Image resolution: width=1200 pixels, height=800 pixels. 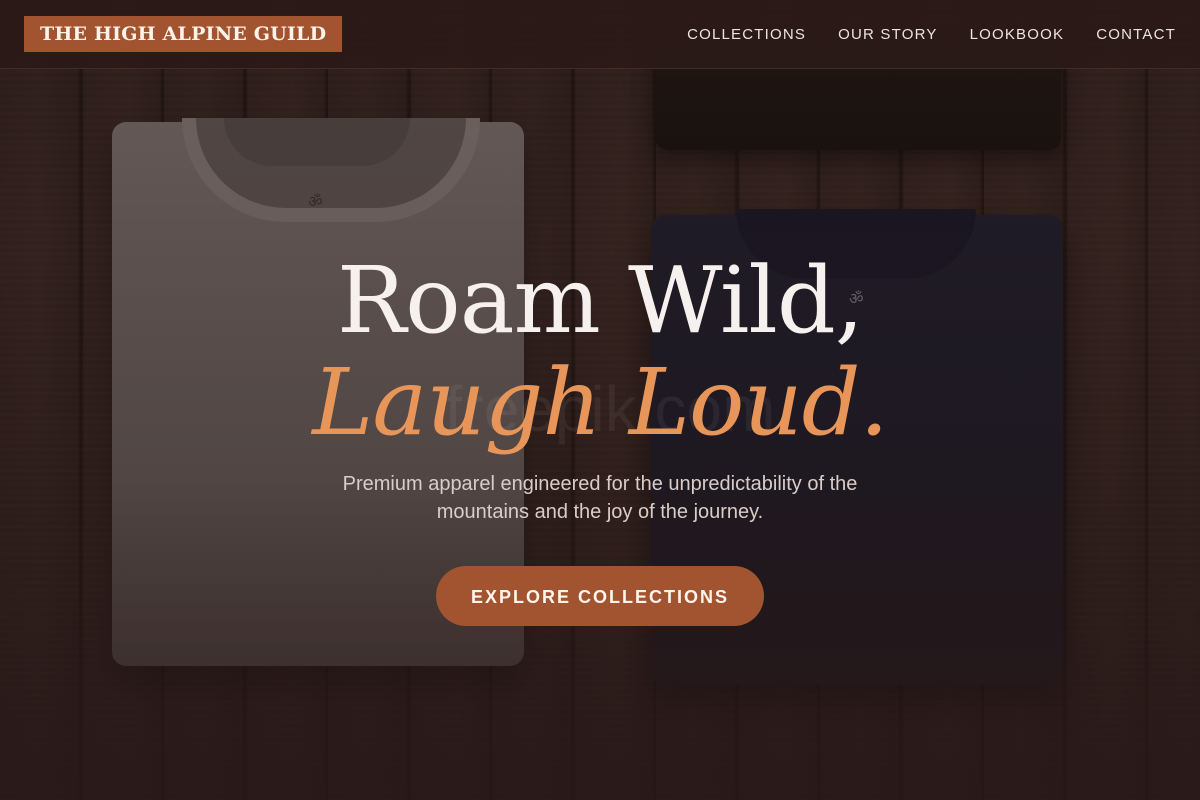 I want to click on main-nav: COLLECTIONS OUR STORY LOOKBOOK CONTACT, so click(x=931, y=34).